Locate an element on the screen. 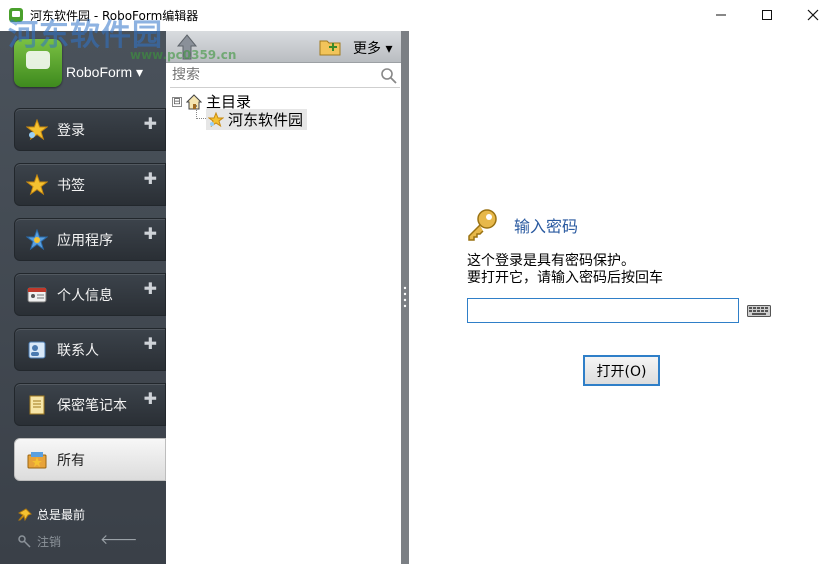 This screenshot has height=564, width=836. add-identity-button: ✚ is located at coordinates (150, 288).